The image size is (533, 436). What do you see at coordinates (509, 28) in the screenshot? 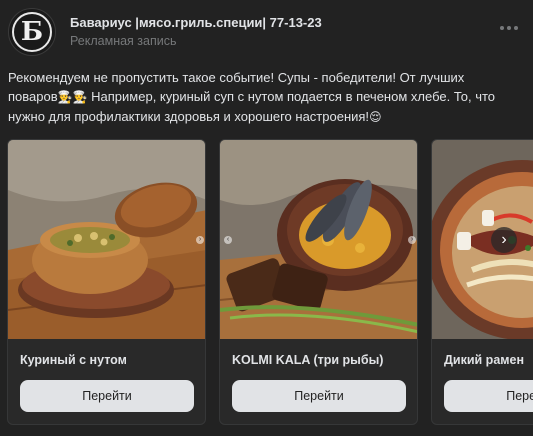
I see `more-options-icon` at bounding box center [509, 28].